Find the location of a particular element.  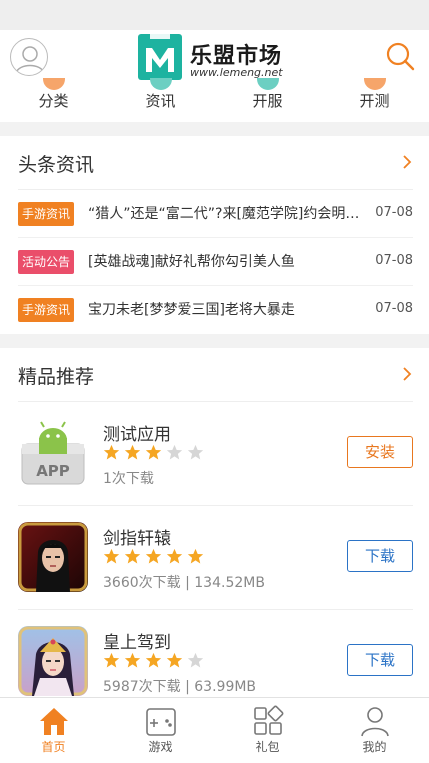

headline-news-header: 头条资讯 is located at coordinates (215, 163).